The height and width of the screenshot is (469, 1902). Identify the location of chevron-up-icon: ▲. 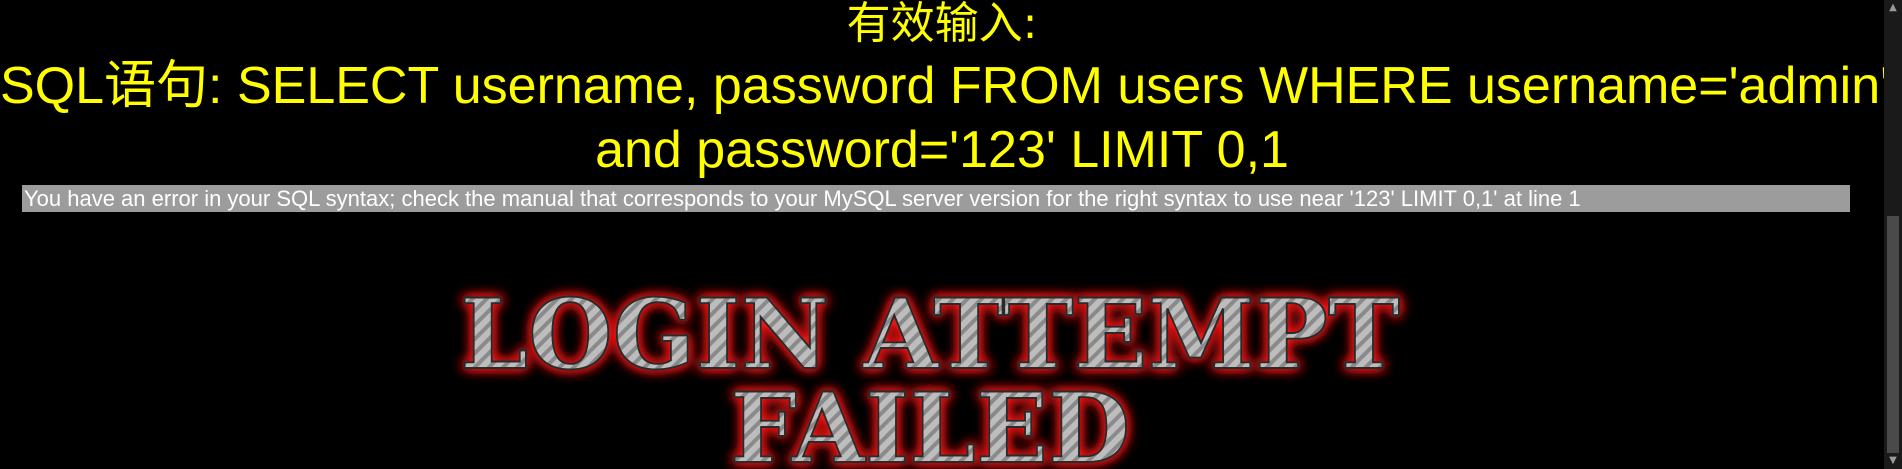
(1893, 8).